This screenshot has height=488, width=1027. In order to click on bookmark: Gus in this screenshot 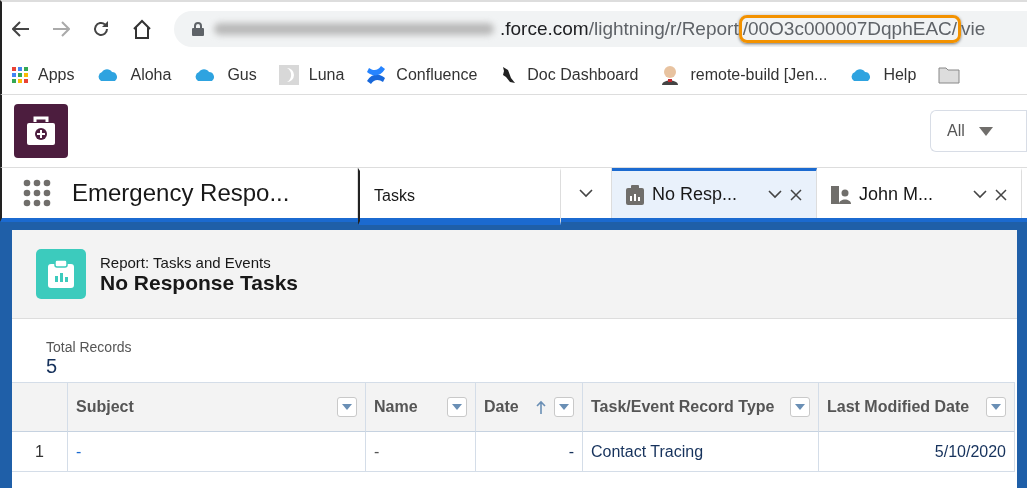, I will do `click(242, 75)`.